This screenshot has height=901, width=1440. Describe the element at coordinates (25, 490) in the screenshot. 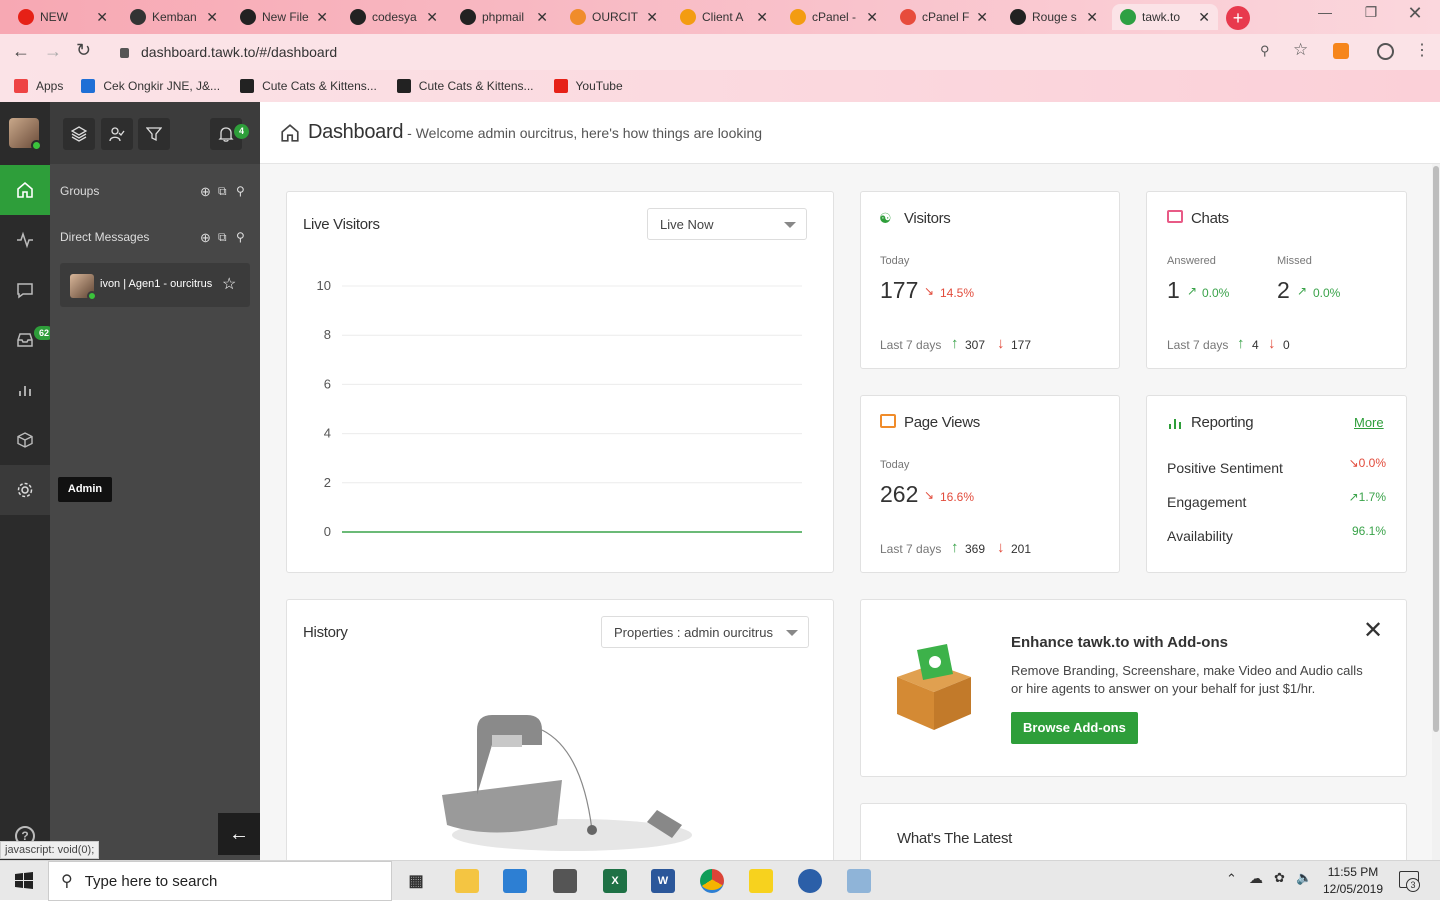

I see `rail-admin` at that location.